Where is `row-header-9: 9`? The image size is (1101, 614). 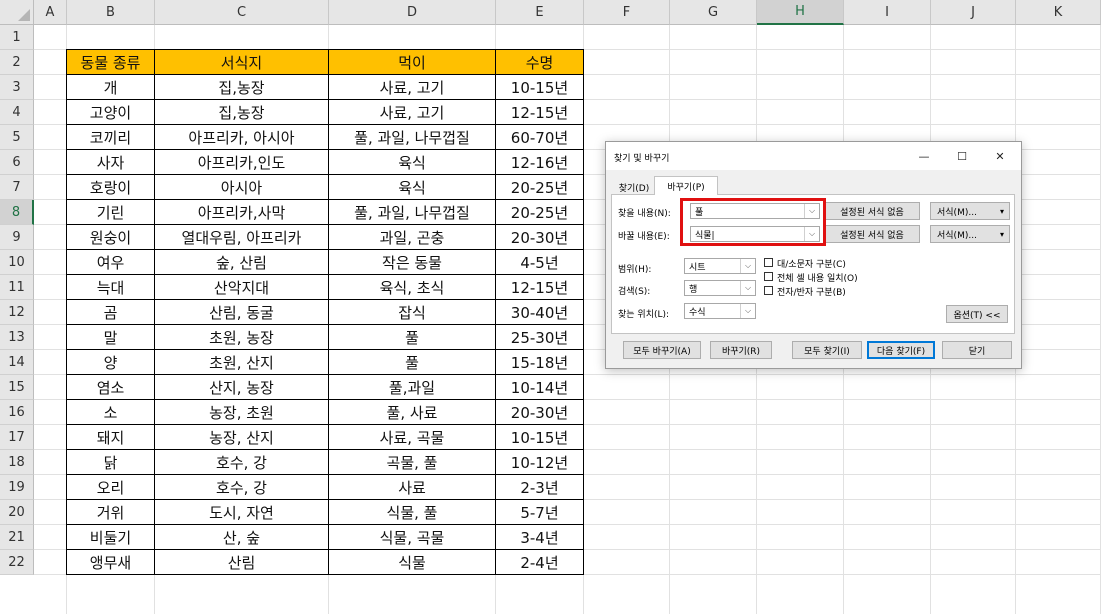 row-header-9: 9 is located at coordinates (17, 237).